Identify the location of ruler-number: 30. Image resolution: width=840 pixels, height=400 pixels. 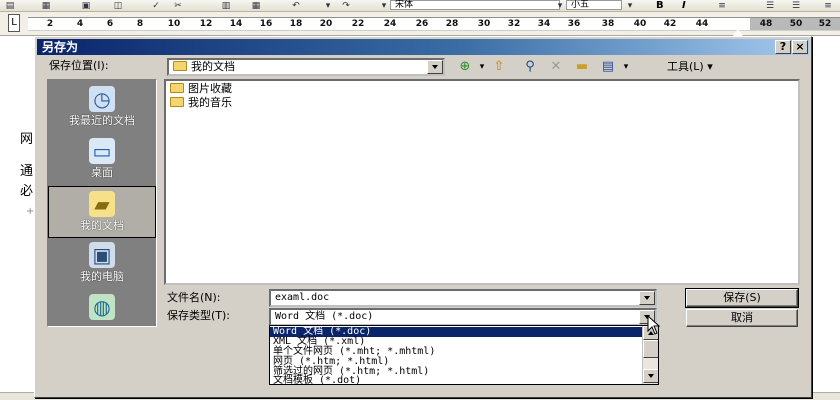
(484, 24).